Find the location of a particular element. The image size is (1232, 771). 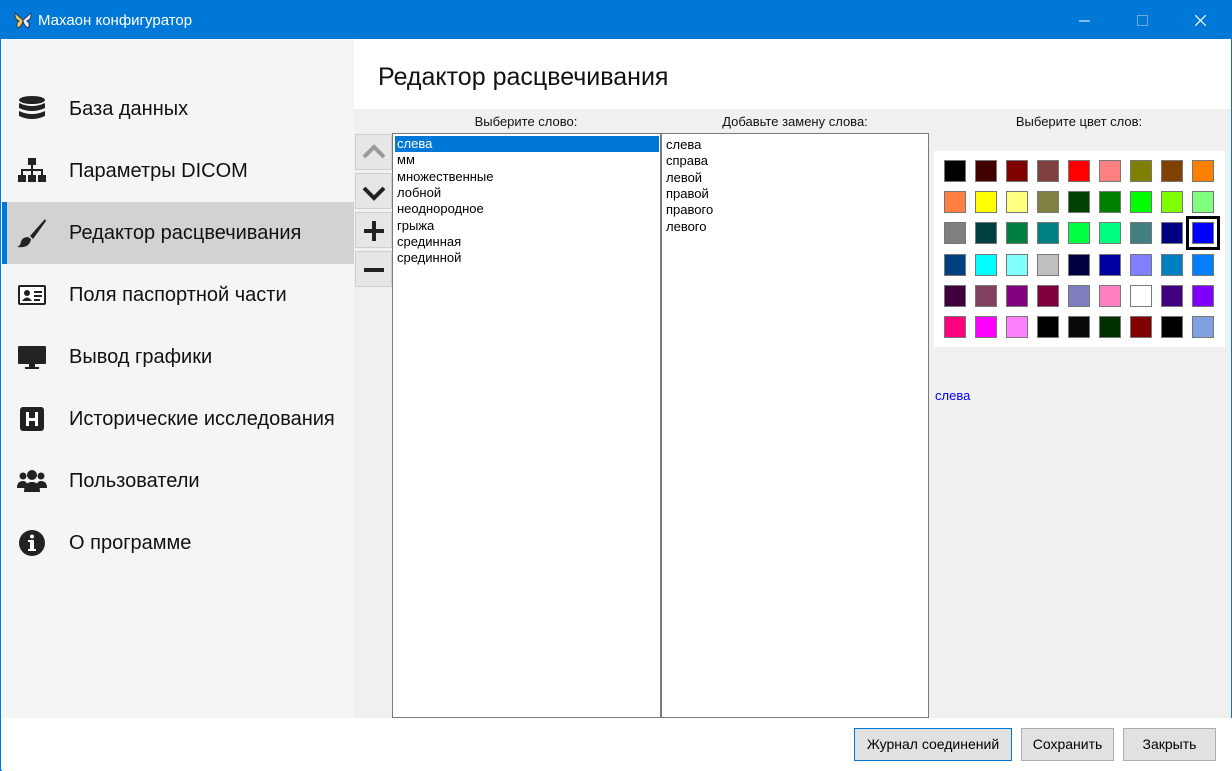

sidebar-item-color-editor: Редактор расцвечивания is located at coordinates (178, 233).